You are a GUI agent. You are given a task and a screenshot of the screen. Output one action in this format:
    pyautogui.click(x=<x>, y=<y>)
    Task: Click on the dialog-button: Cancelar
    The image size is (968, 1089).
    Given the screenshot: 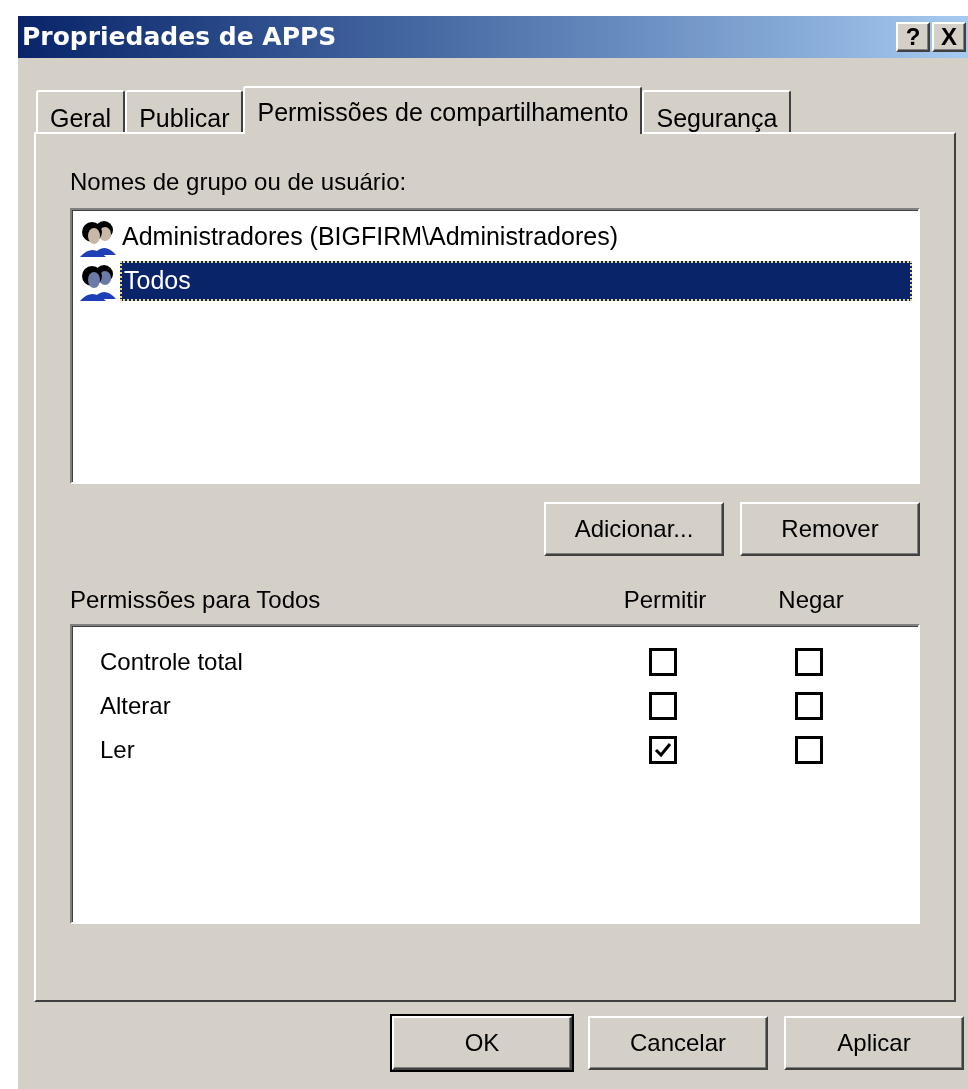 What is the action you would take?
    pyautogui.click(x=678, y=1043)
    